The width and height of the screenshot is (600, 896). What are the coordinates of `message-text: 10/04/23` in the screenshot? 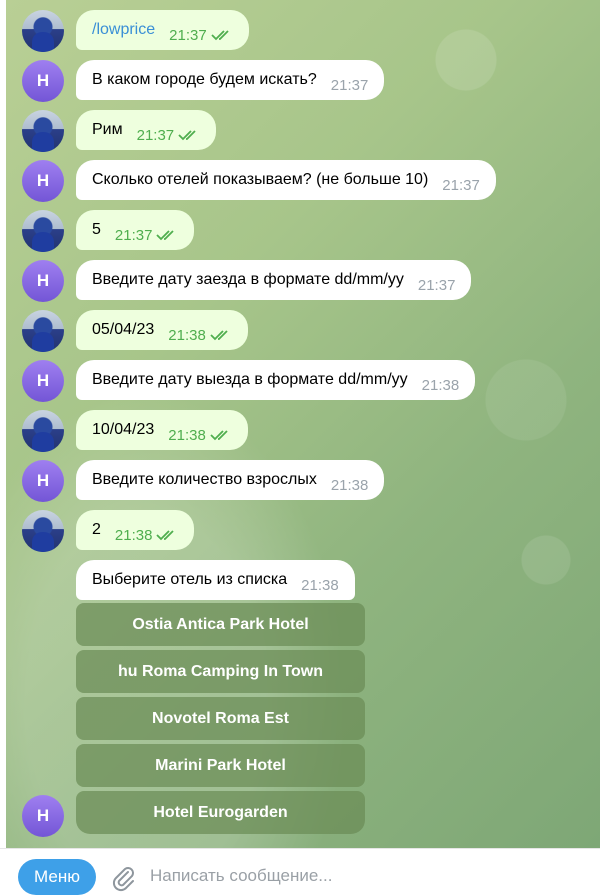 It's located at (123, 429).